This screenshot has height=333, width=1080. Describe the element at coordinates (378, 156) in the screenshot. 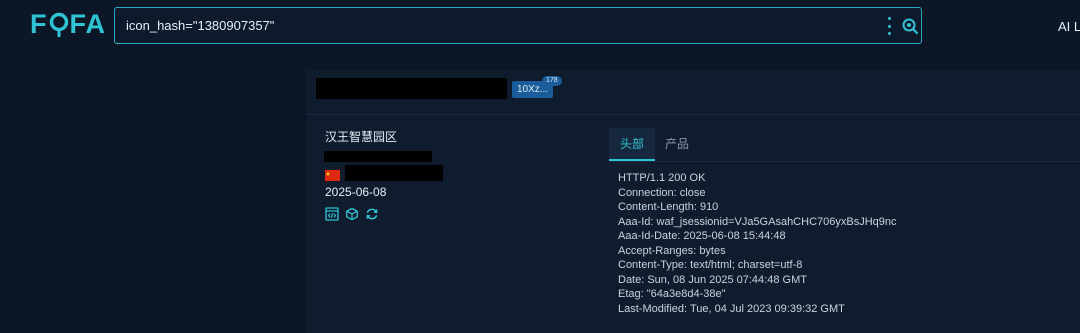

I see `redacted-ip` at that location.